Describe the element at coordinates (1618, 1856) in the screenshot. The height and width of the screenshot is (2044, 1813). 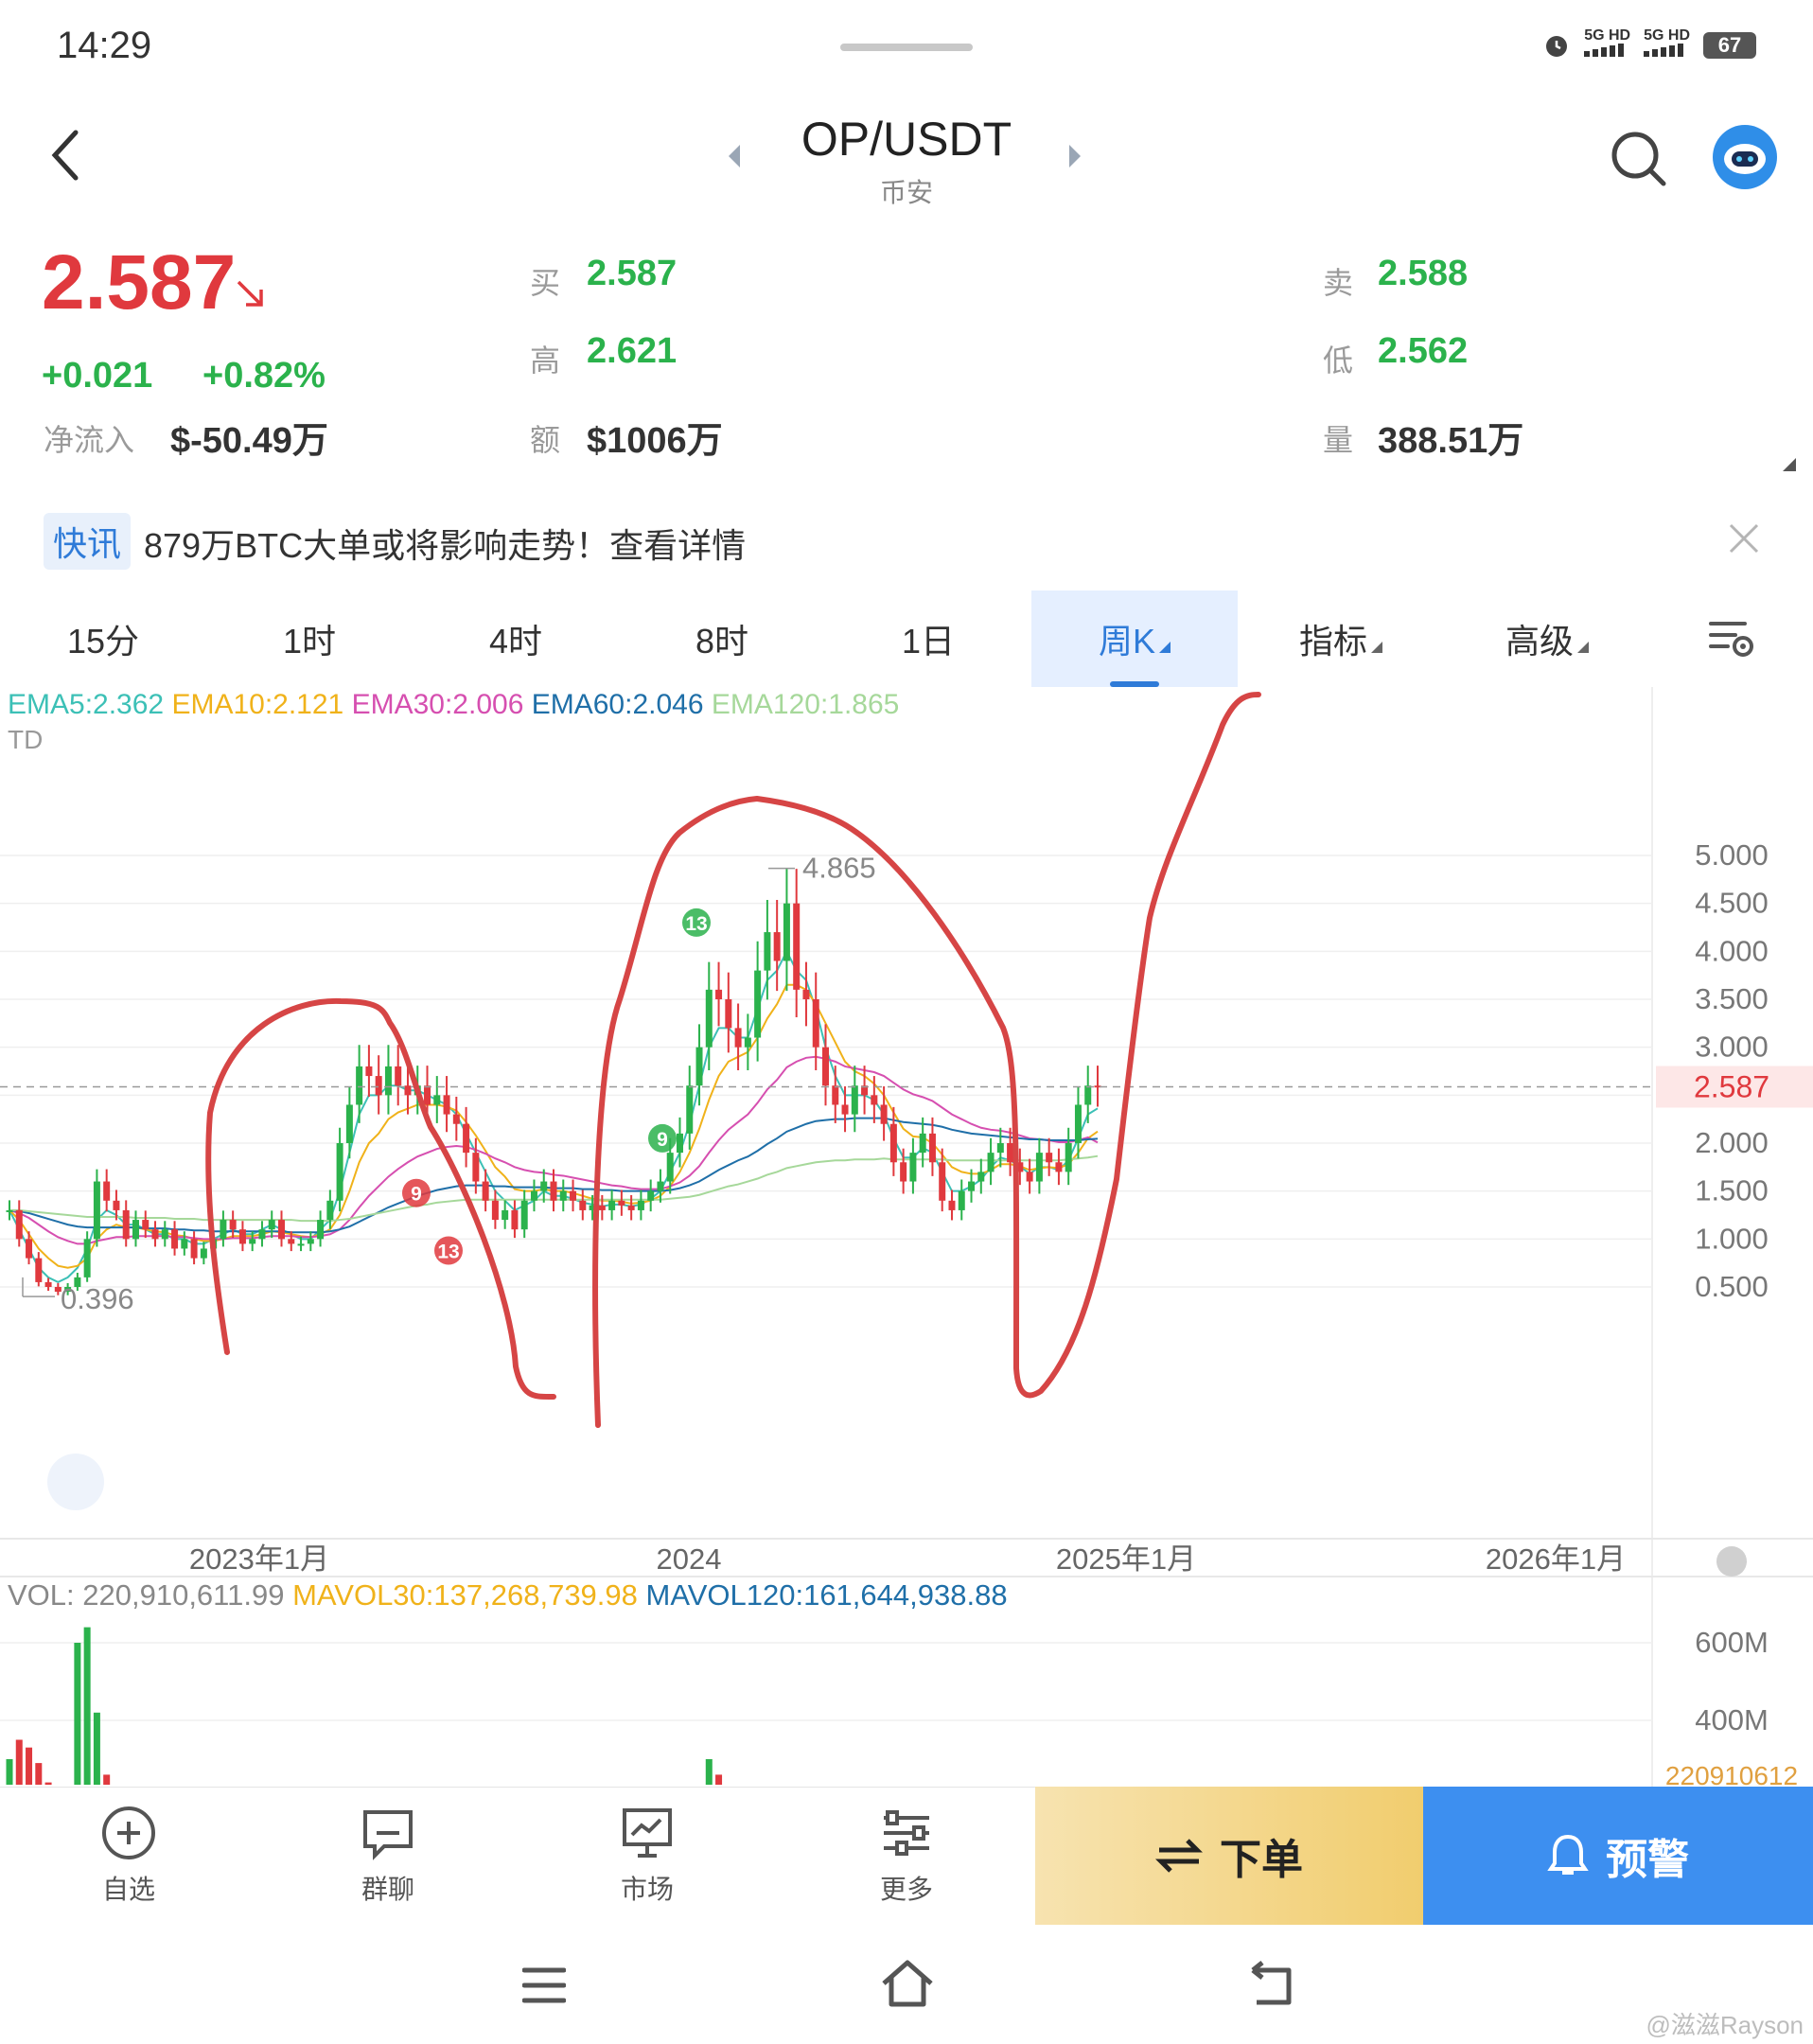
I see `alert-button: 预警` at that location.